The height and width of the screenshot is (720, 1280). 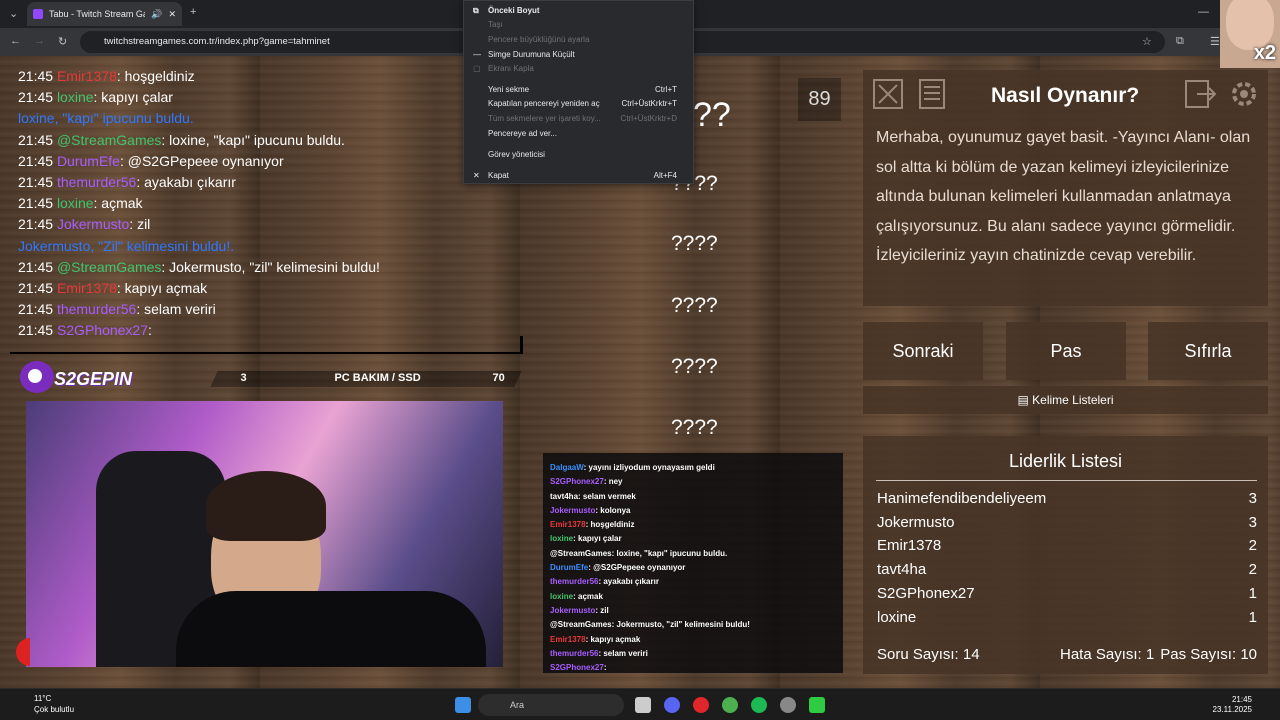 I want to click on mini-chat-message: themurder56: ayakabı çıkarır, so click(x=696, y=582).